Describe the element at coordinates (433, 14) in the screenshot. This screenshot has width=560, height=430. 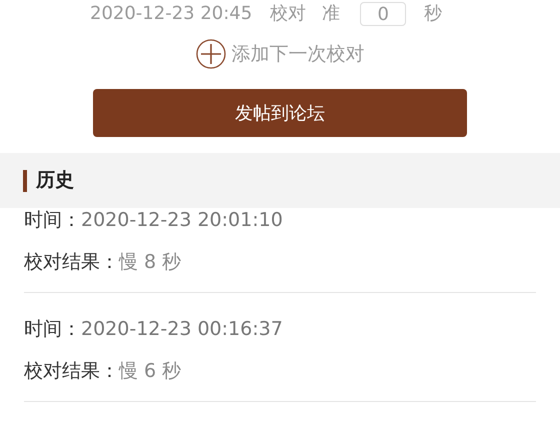
I see `unit-label: 秒` at that location.